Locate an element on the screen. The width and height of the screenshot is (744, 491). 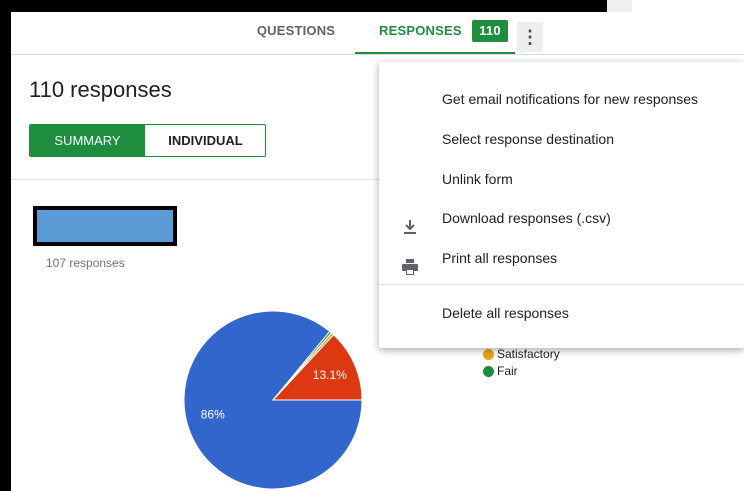
response-count-badge: 110 is located at coordinates (490, 31).